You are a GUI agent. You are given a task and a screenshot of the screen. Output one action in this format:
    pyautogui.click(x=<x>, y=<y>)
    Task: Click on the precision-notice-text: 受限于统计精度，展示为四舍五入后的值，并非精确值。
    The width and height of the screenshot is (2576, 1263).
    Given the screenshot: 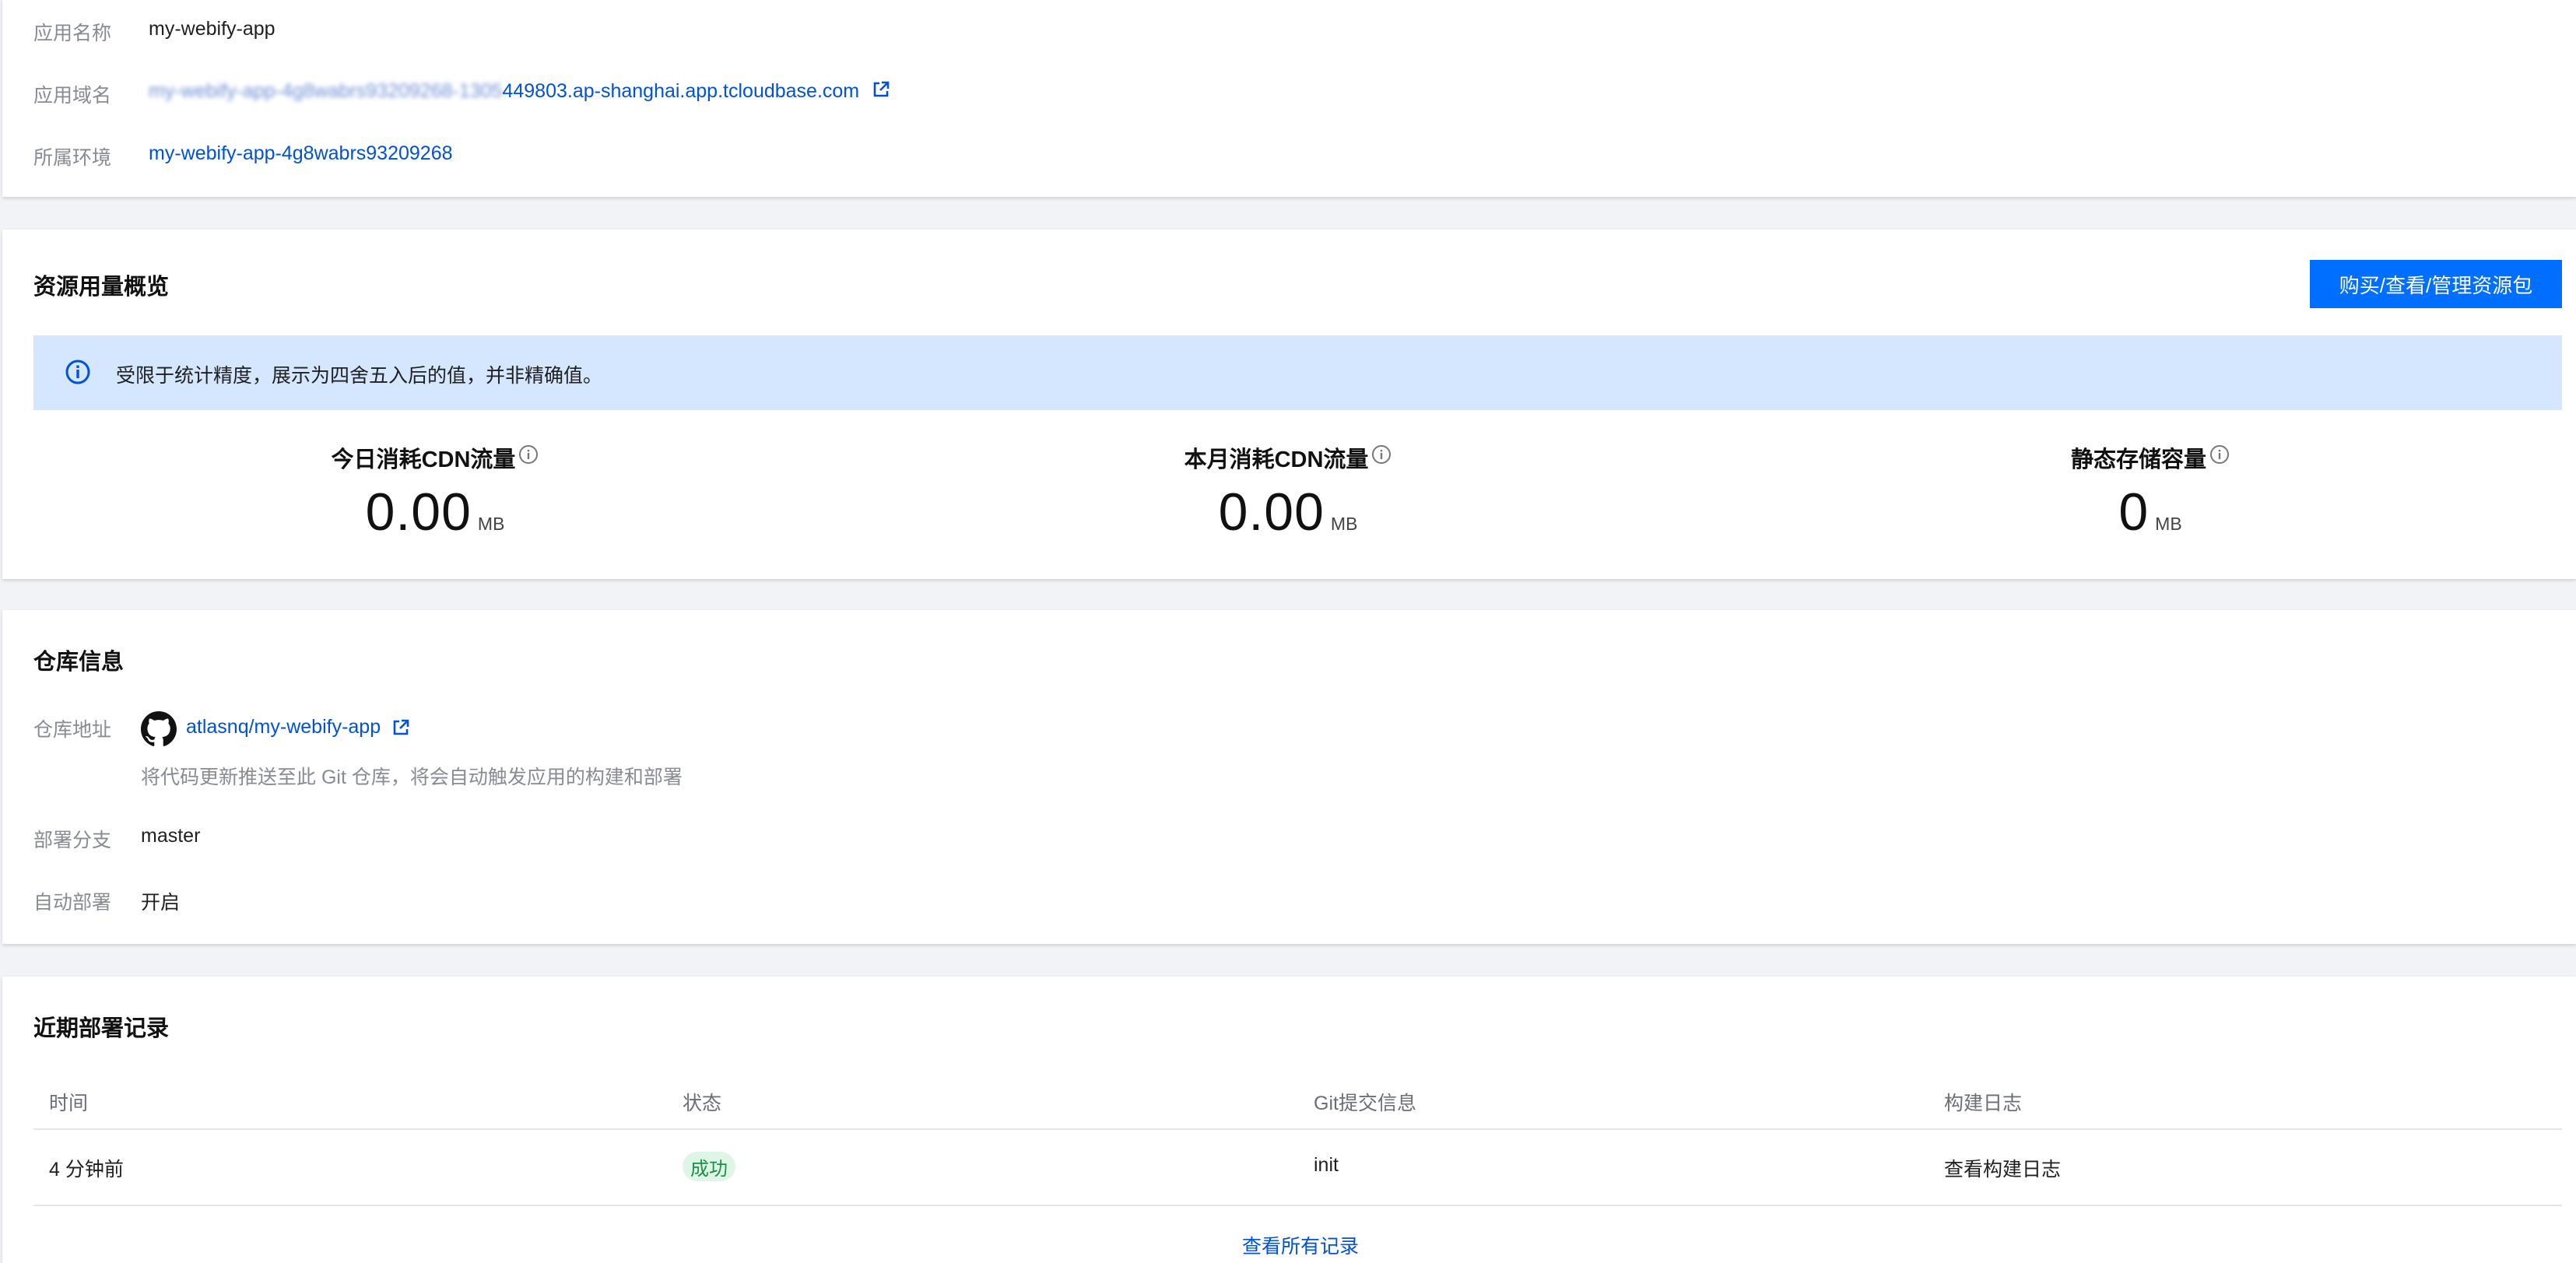 What is the action you would take?
    pyautogui.click(x=360, y=376)
    